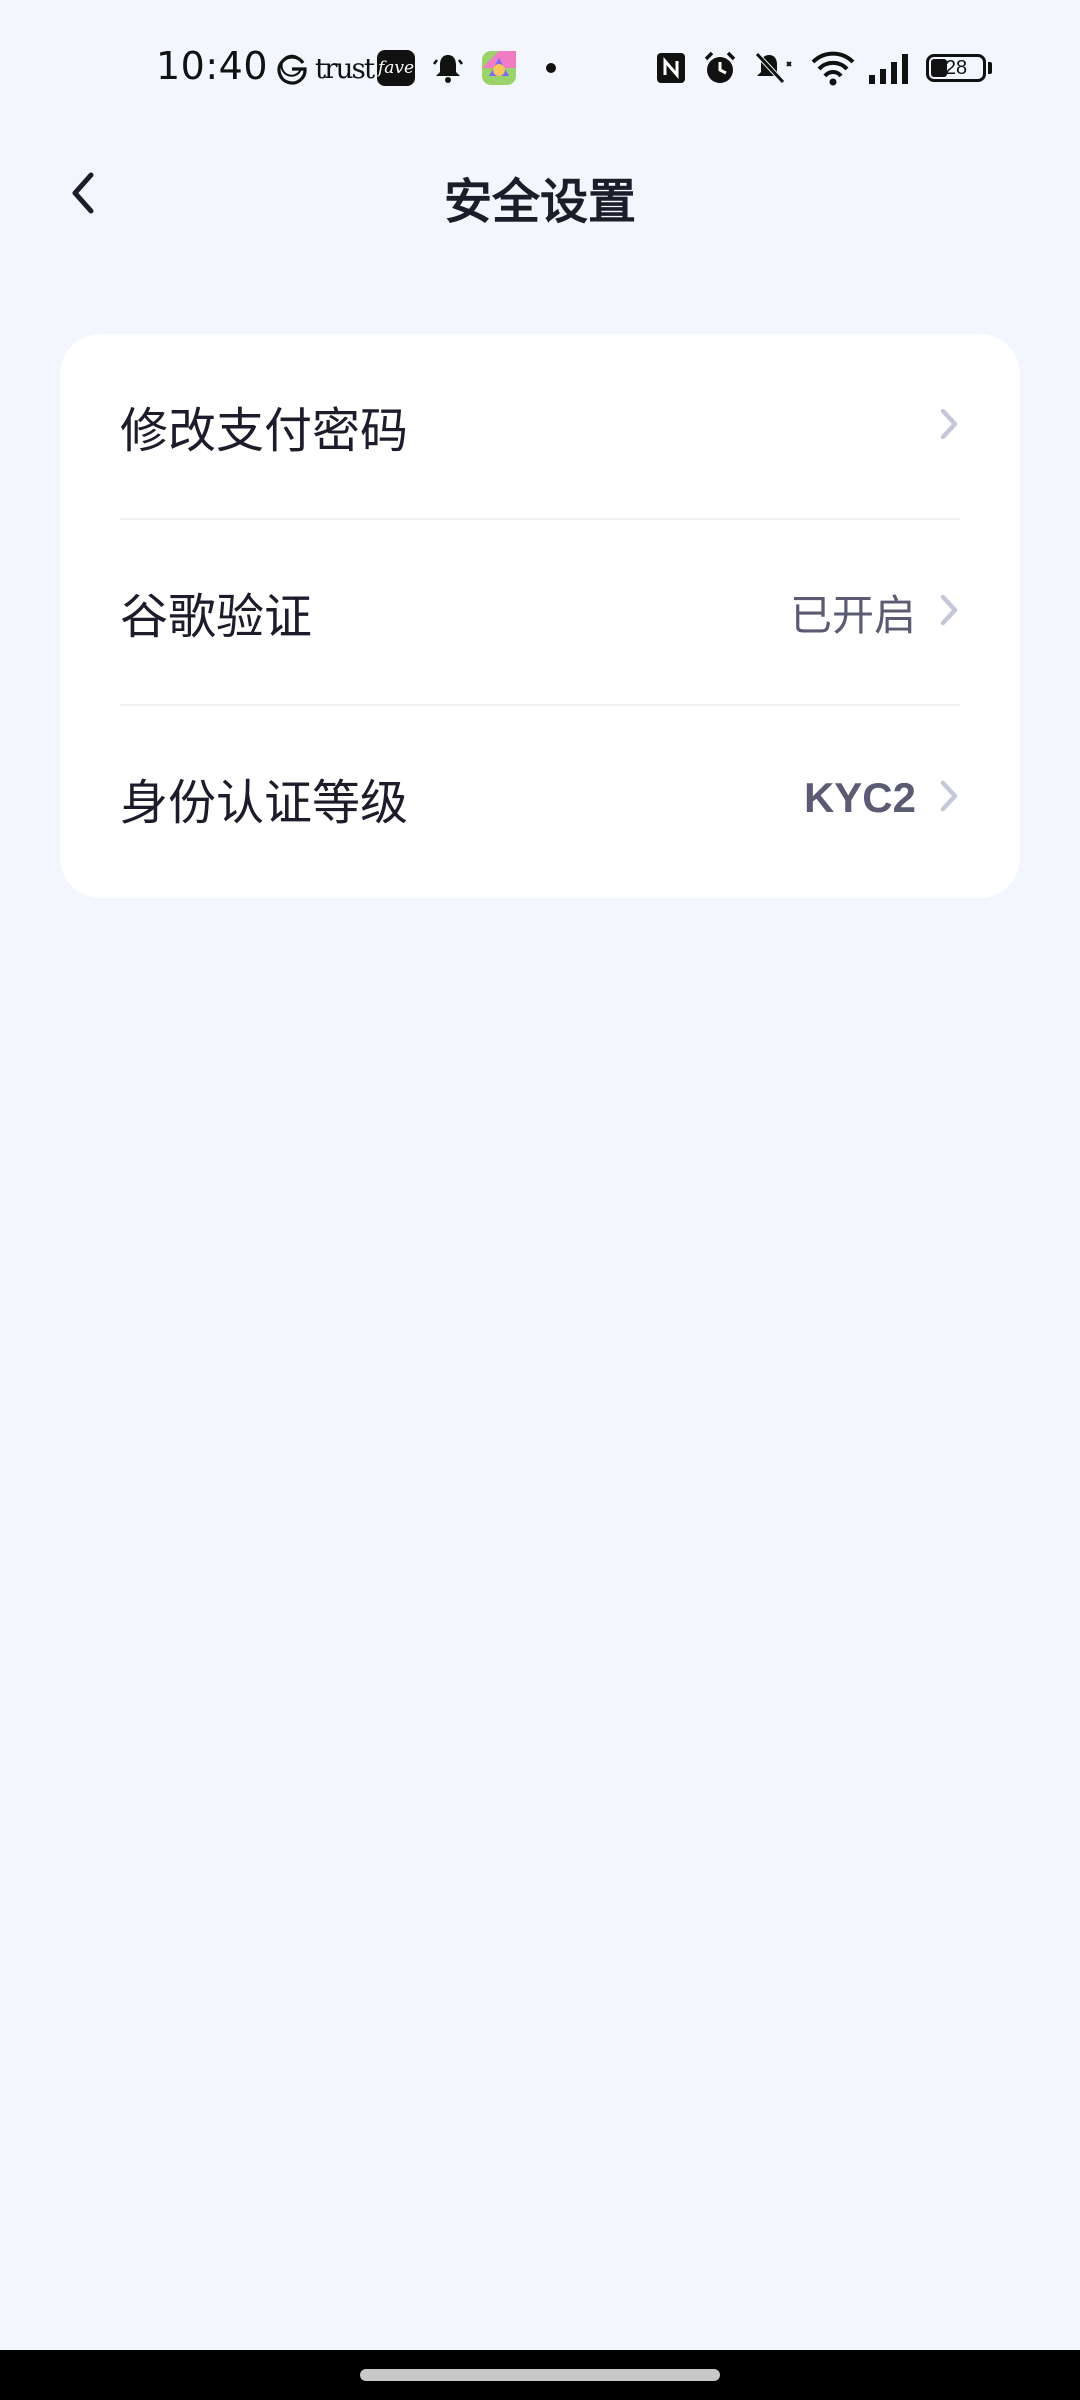 The image size is (1080, 2400). I want to click on signal-icon, so click(889, 68).